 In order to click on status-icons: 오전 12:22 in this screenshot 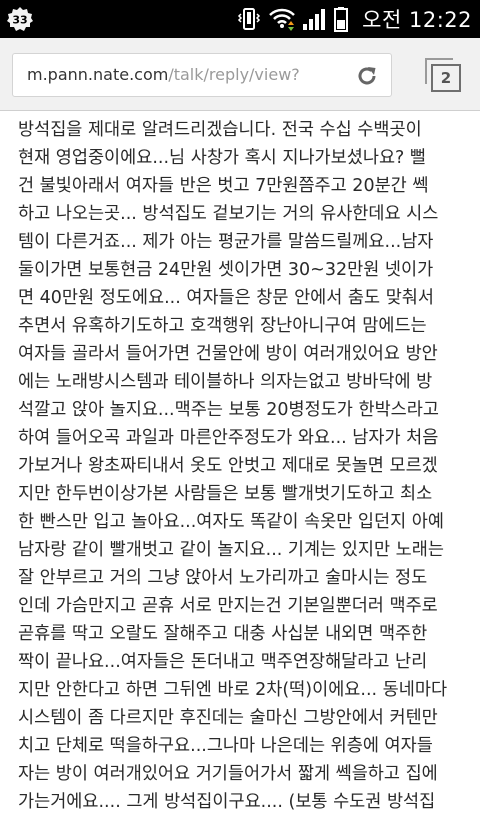, I will do `click(351, 19)`.